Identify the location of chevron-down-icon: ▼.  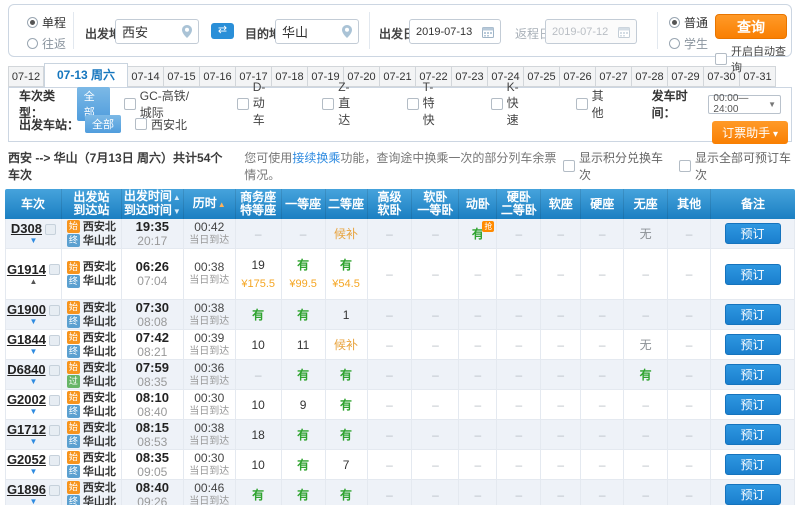
(772, 104).